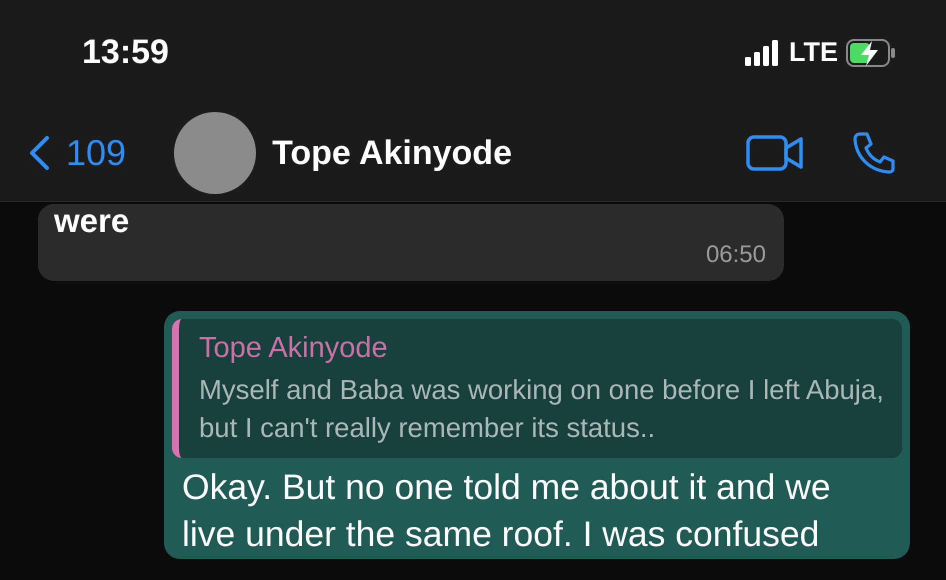  What do you see at coordinates (763, 53) in the screenshot?
I see `signal-icon` at bounding box center [763, 53].